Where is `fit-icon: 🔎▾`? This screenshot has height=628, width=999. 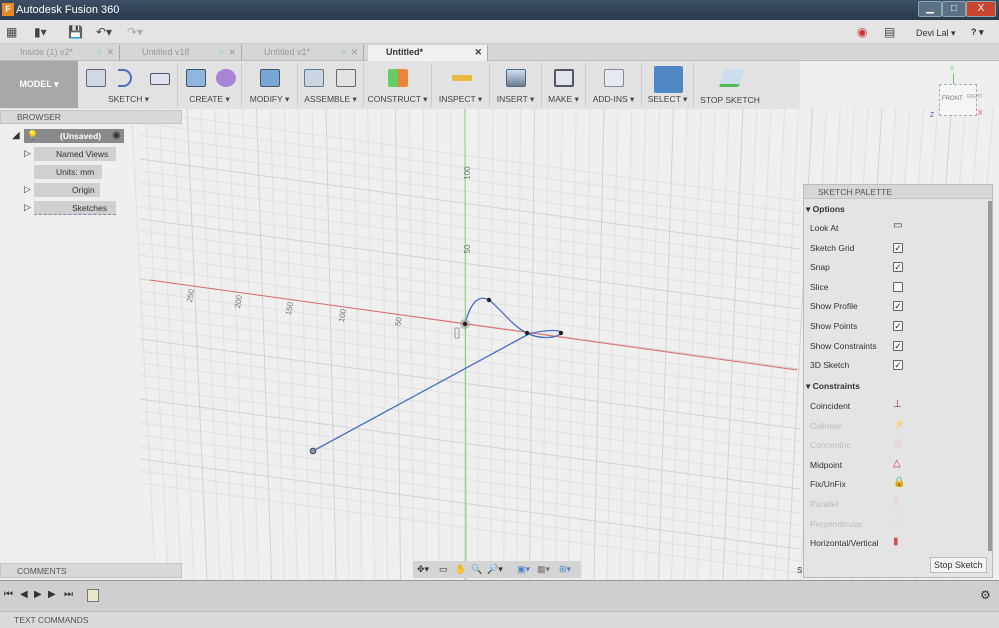 fit-icon: 🔎▾ is located at coordinates (495, 569).